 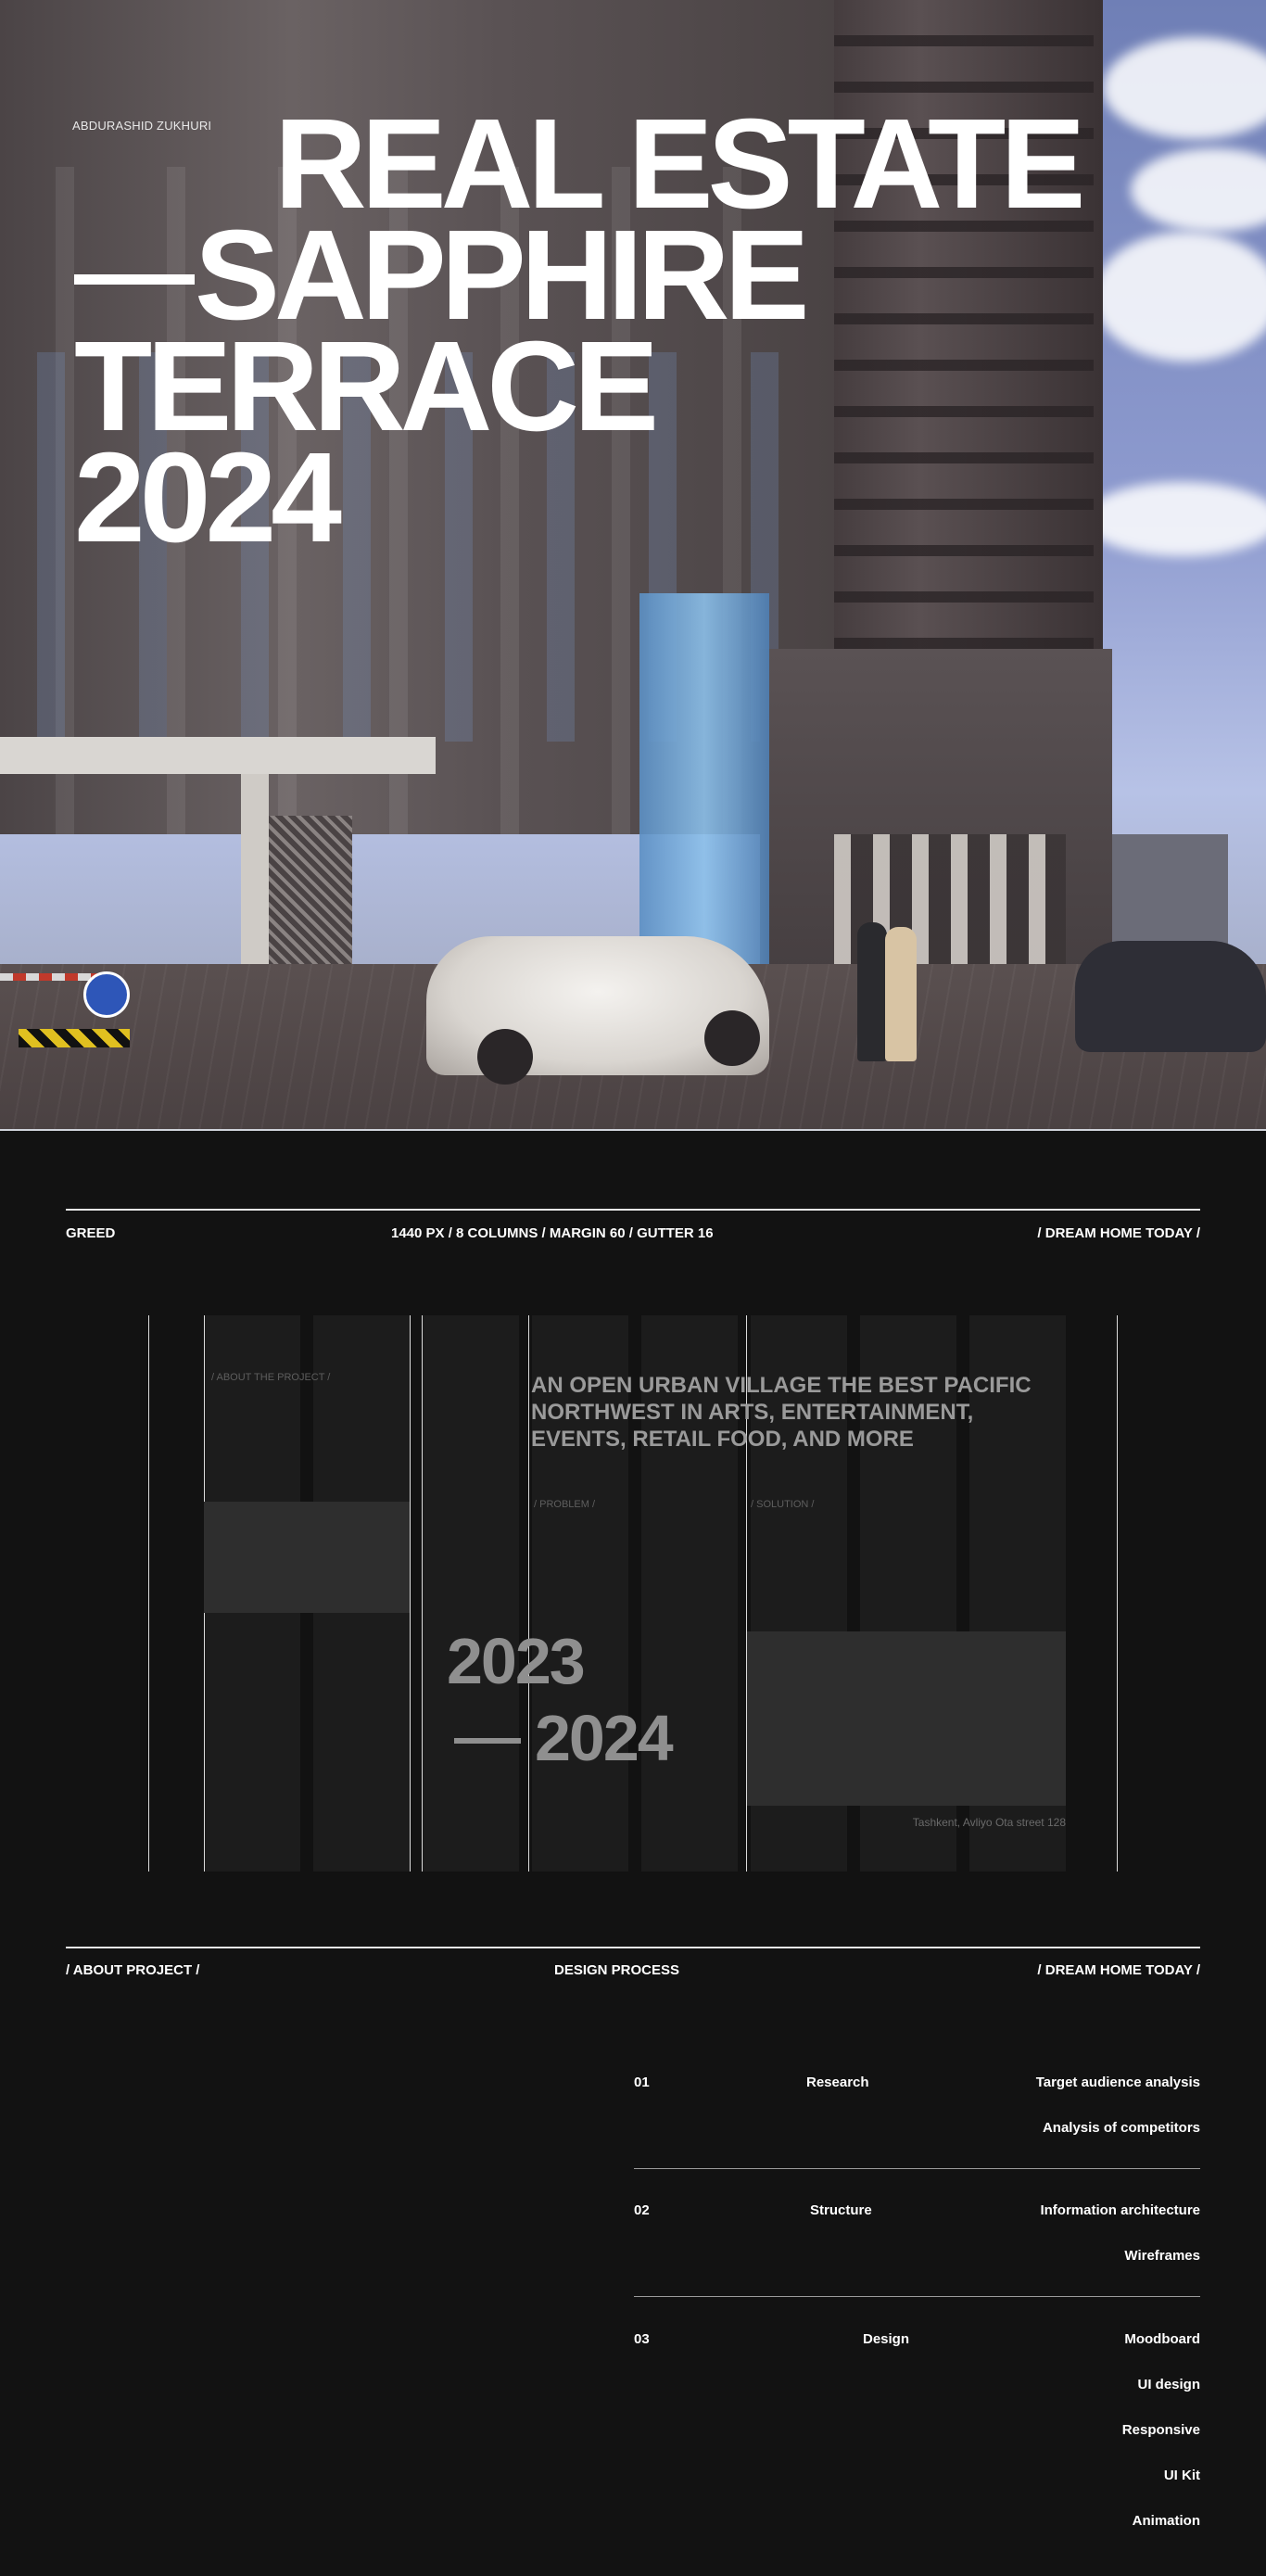 What do you see at coordinates (218, 755) in the screenshot?
I see `canopy` at bounding box center [218, 755].